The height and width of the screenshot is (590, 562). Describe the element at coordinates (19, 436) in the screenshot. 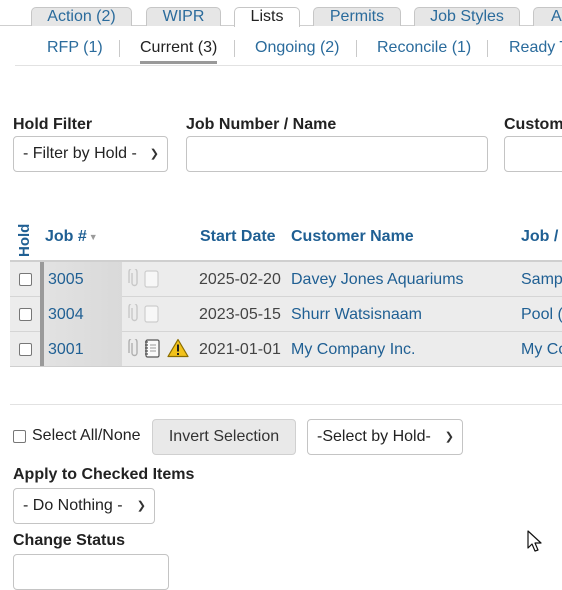

I see `select-all-checkbox` at that location.